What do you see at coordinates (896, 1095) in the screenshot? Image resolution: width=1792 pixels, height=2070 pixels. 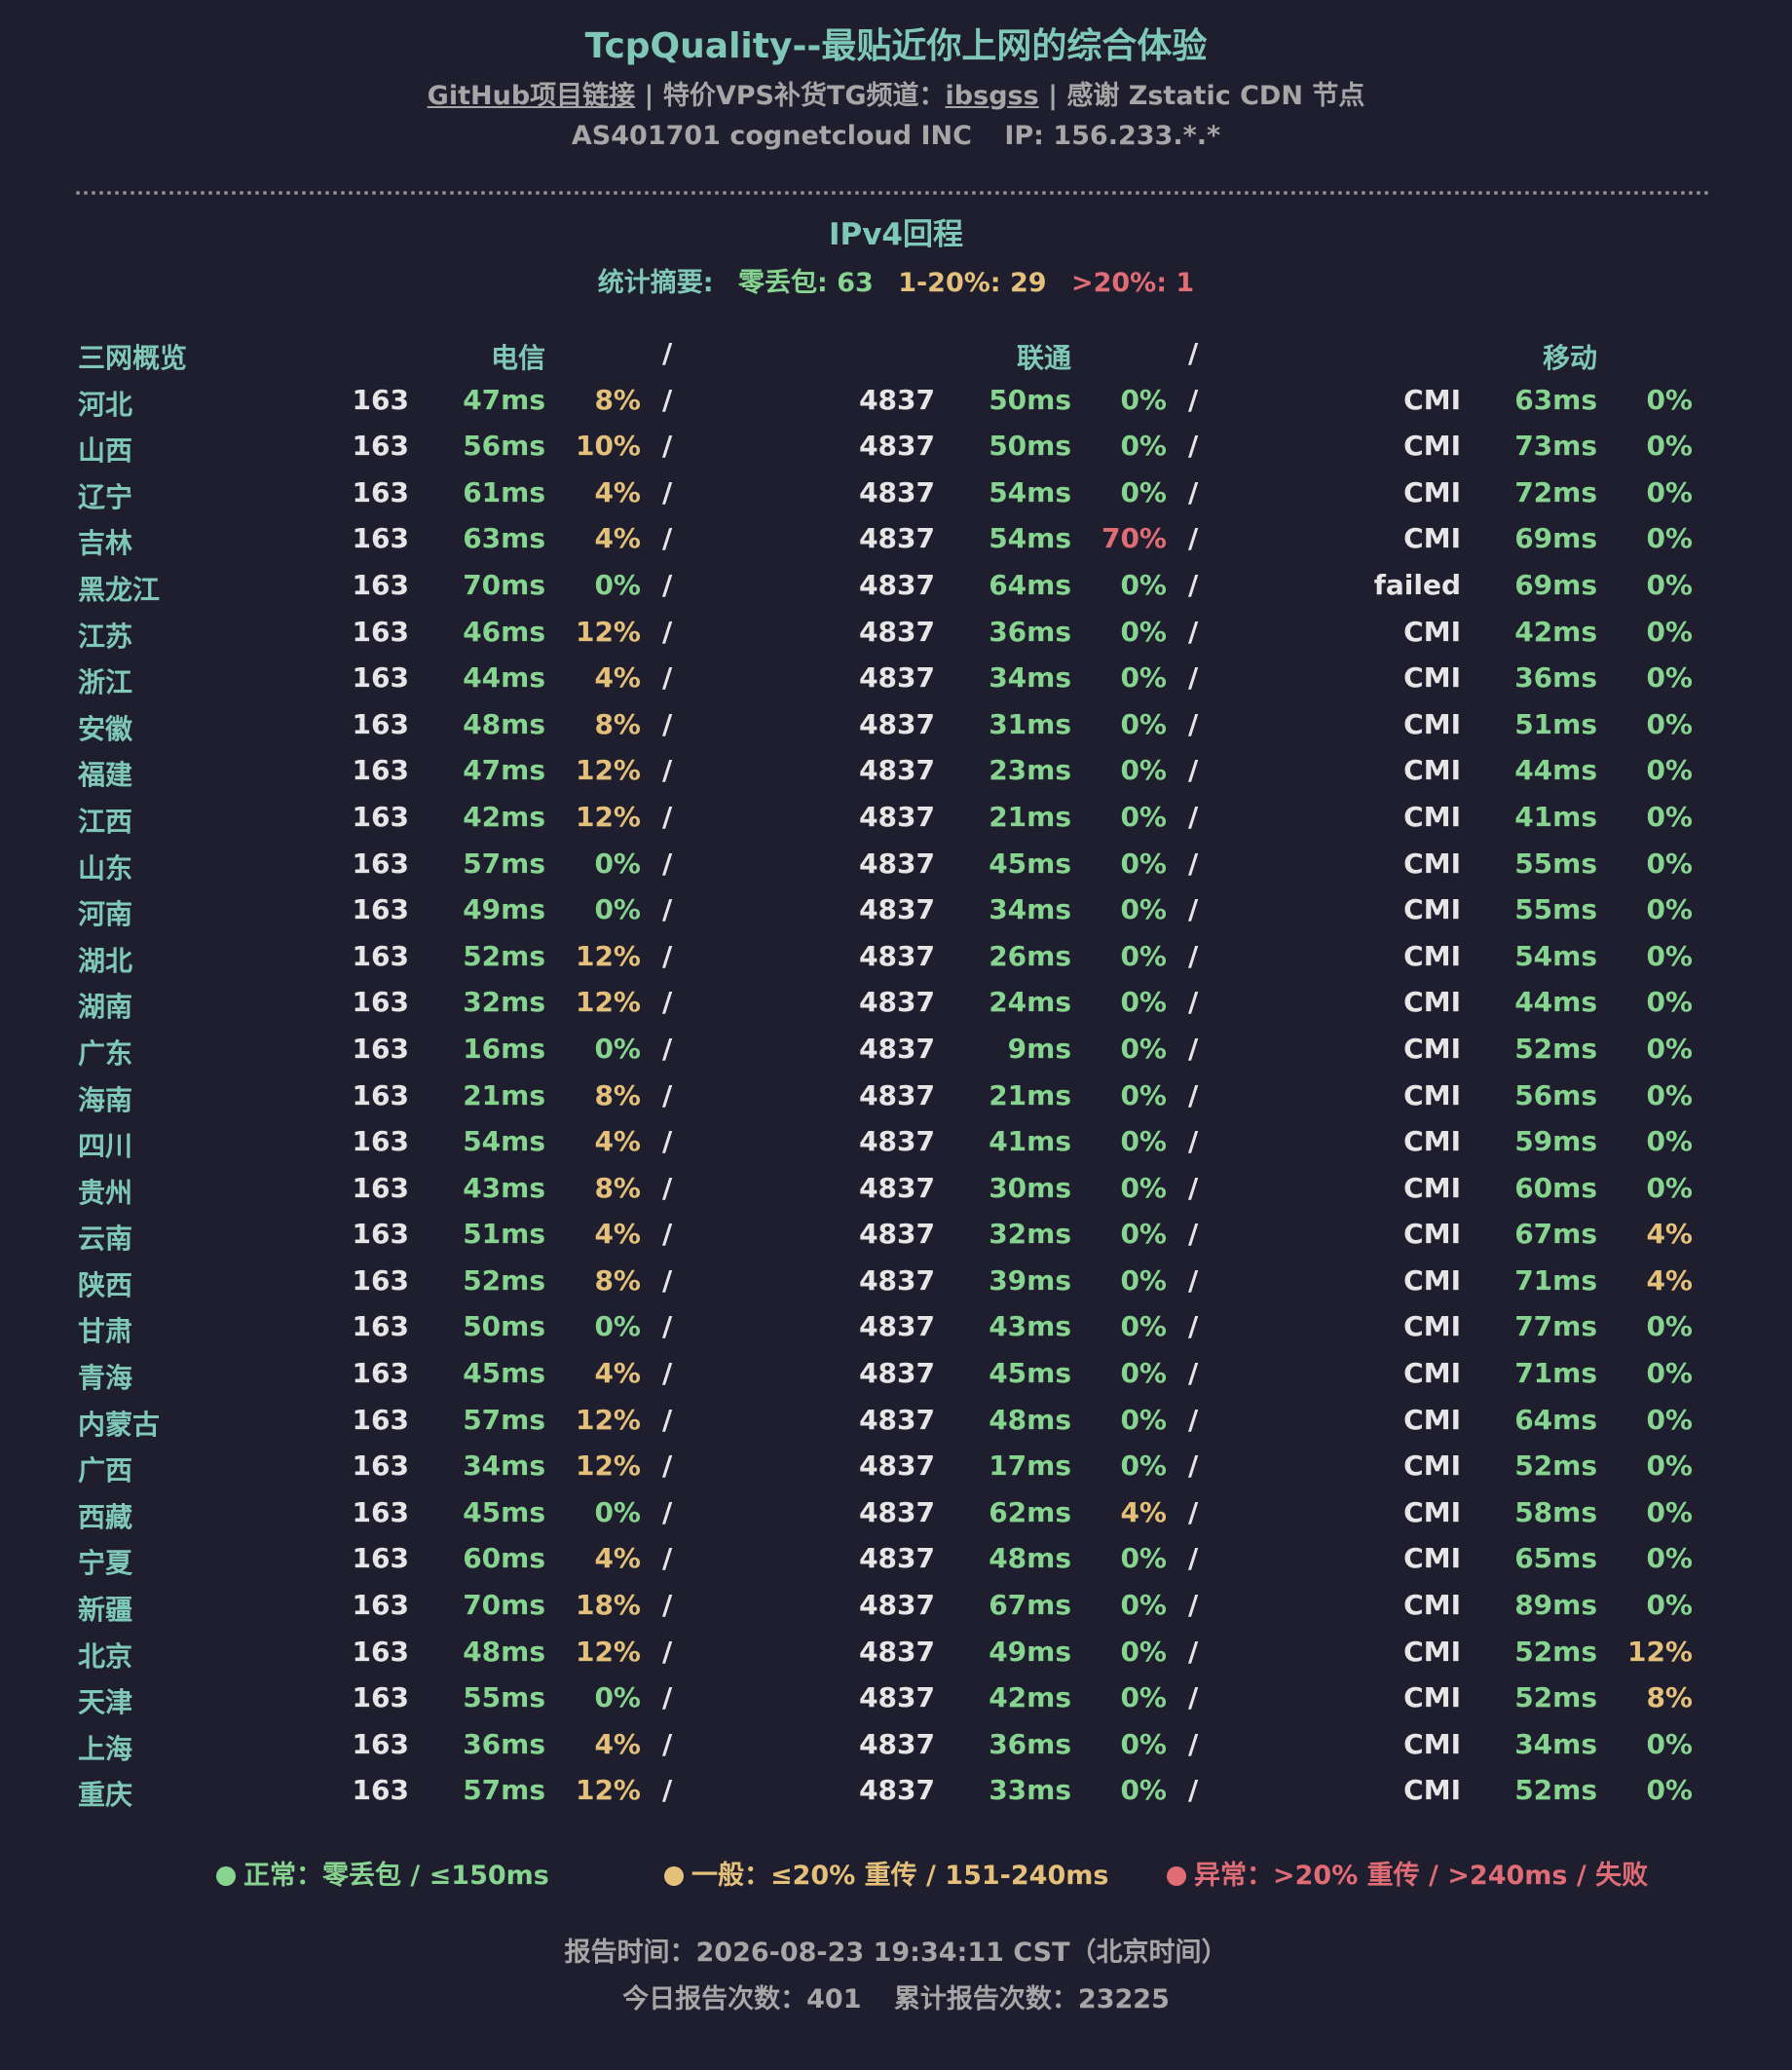 I see `table-row: 海南 163 21ms 8% / 4837 21ms 0% / CMI 56ms 0%` at bounding box center [896, 1095].